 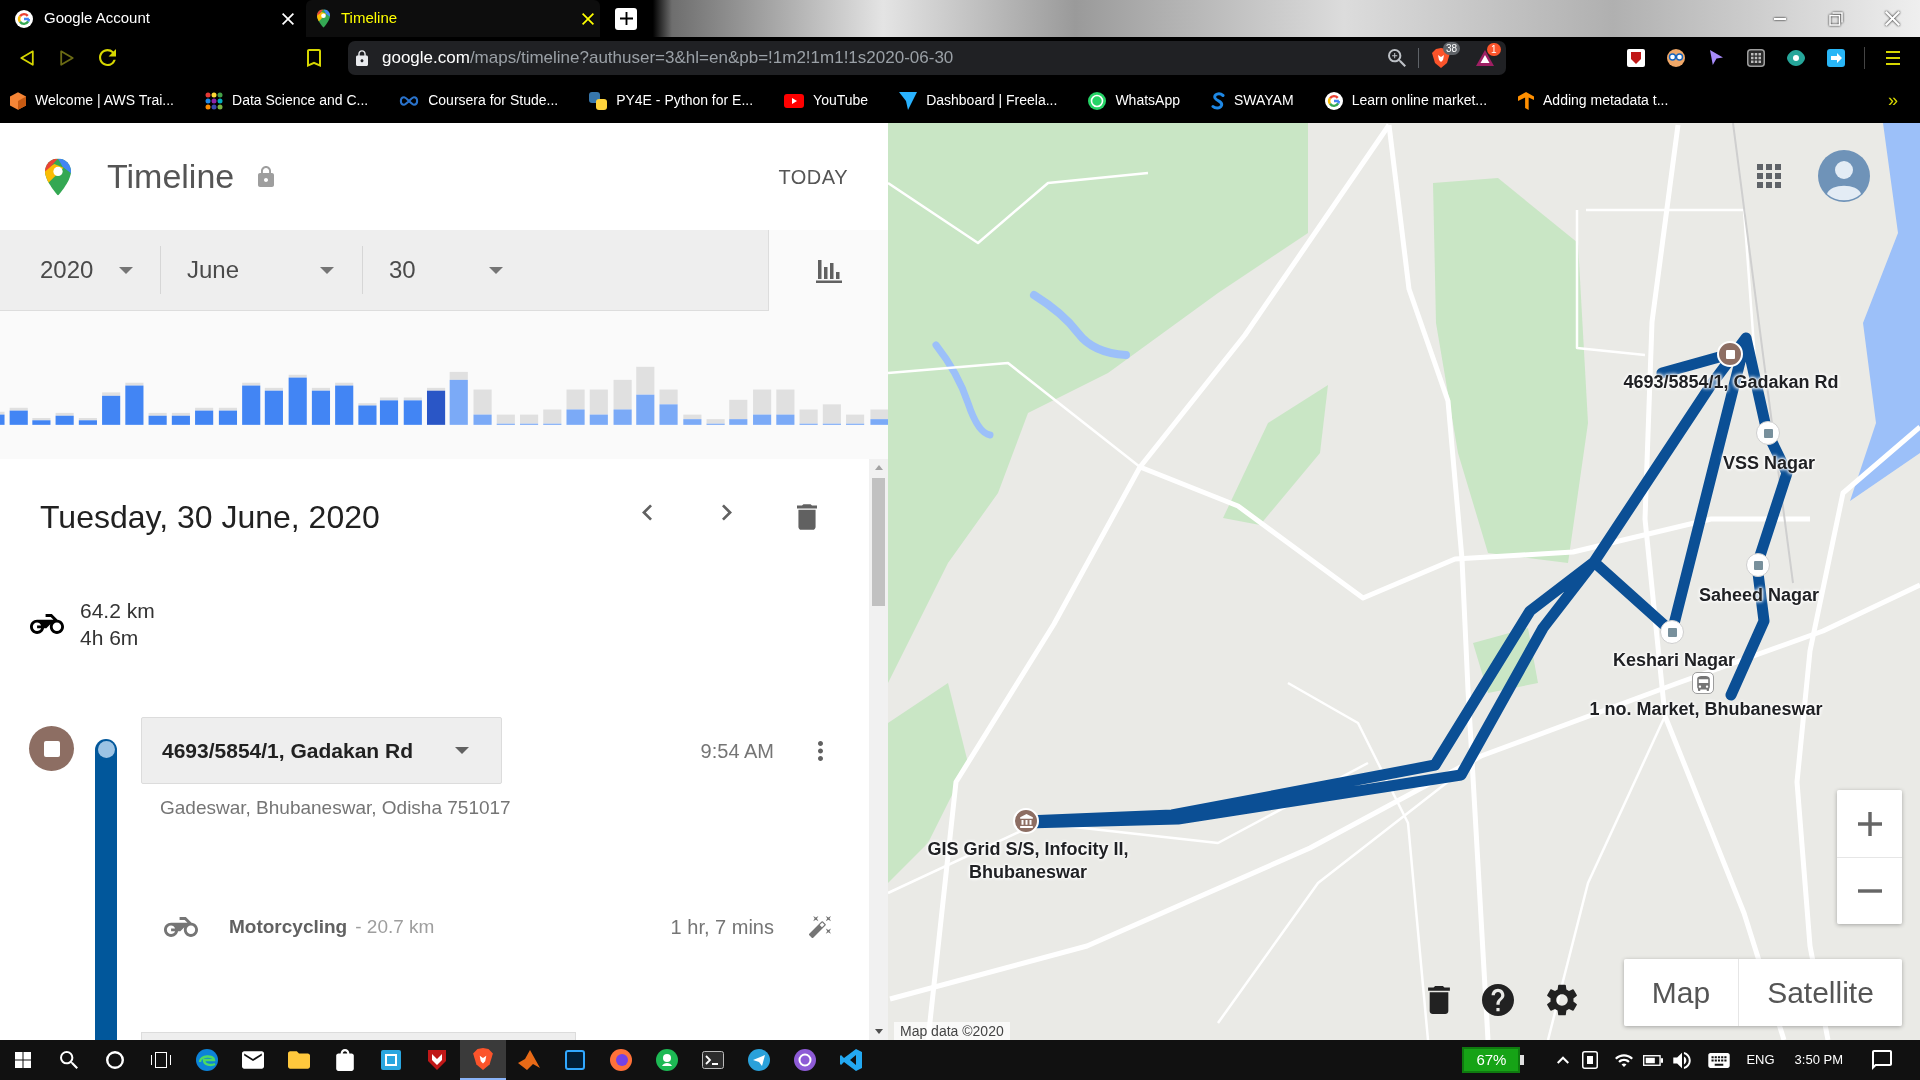 What do you see at coordinates (1498, 999) in the screenshot?
I see `help-icon` at bounding box center [1498, 999].